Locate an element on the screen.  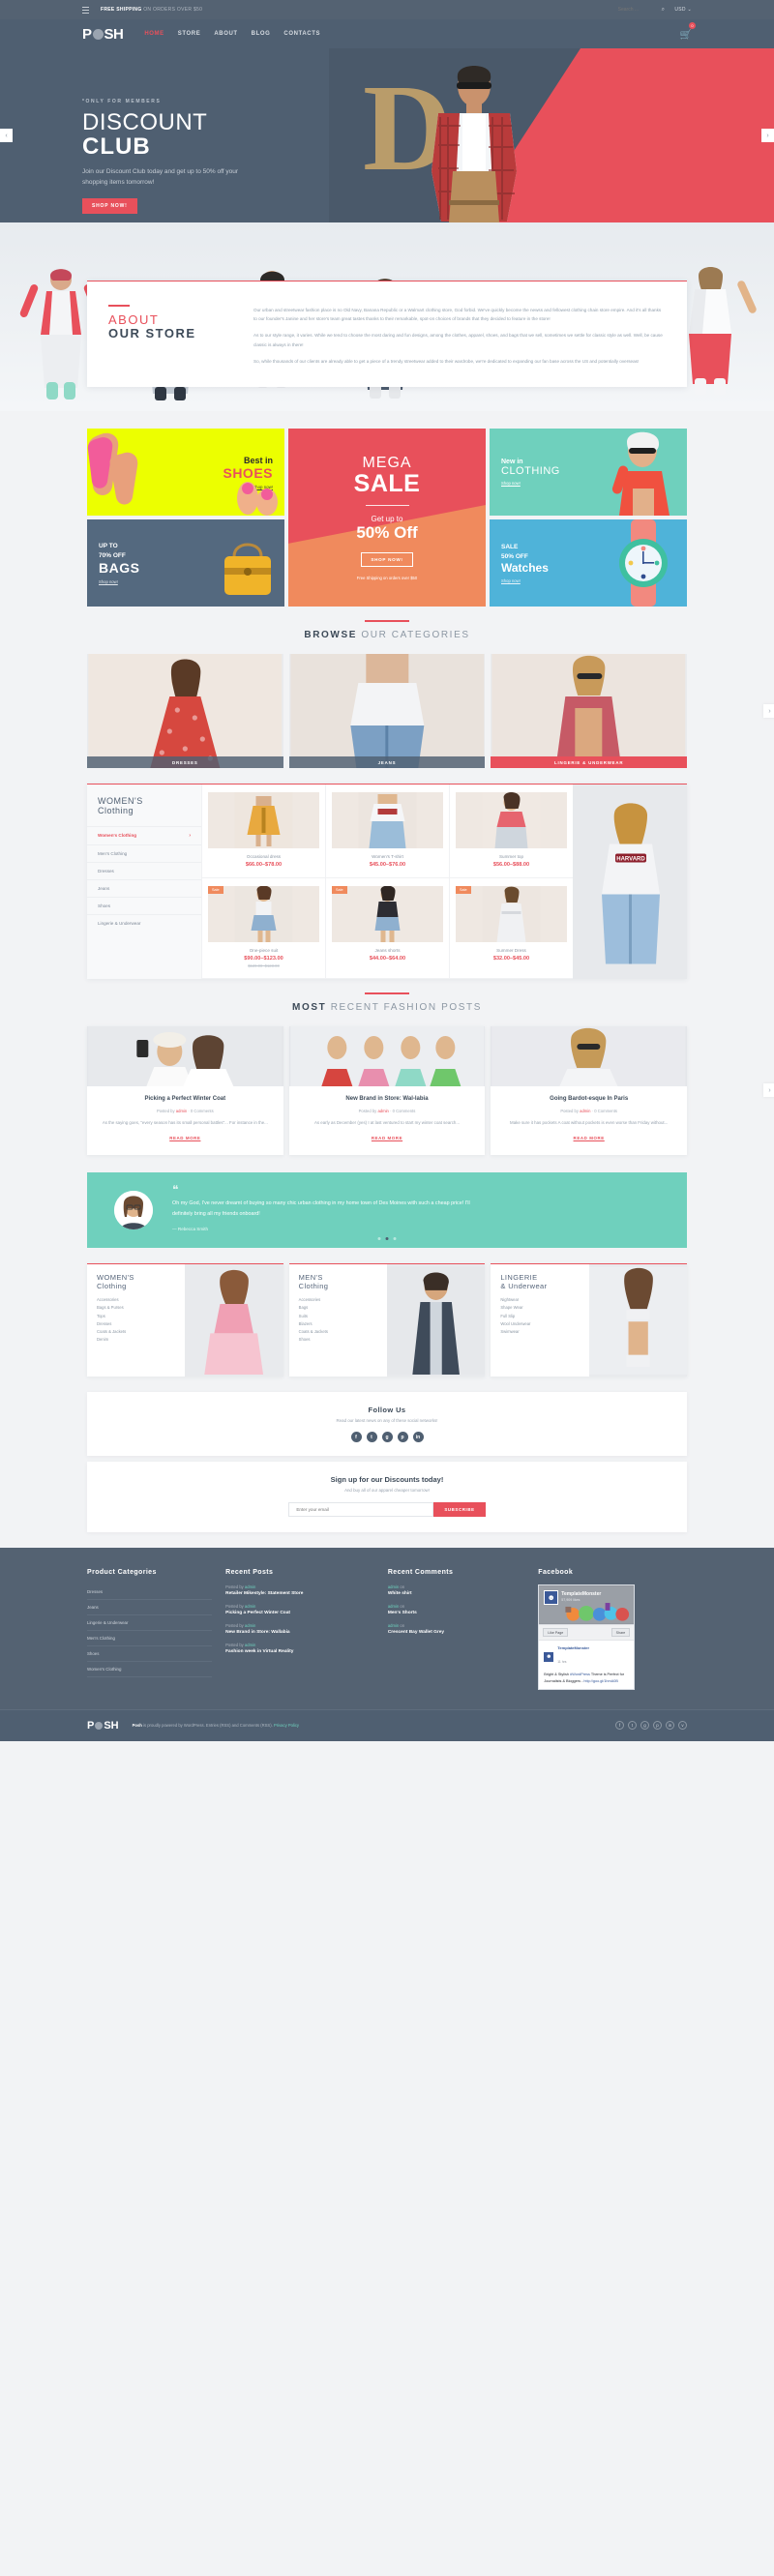
footer-comment-title: Crescent Bay Wallet Grey is located at coordinates (456, 1632).